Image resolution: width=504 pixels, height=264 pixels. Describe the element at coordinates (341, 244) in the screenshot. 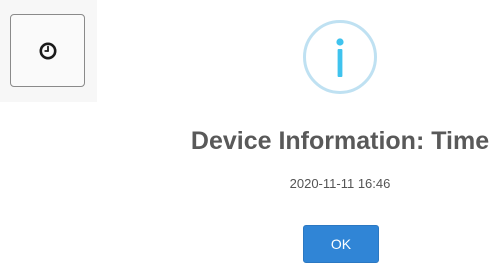

I see `ok-button: OK` at that location.